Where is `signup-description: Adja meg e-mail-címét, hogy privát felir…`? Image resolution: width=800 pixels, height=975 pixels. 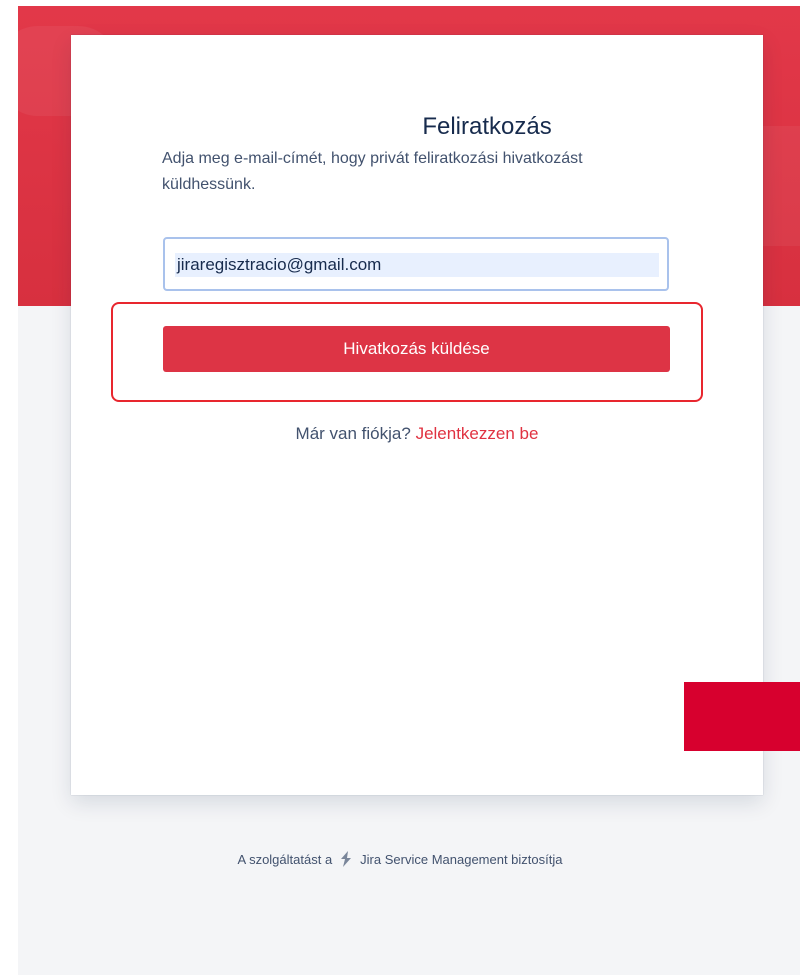
signup-description: Adja meg e-mail-címét, hogy privát felir… is located at coordinates (372, 171).